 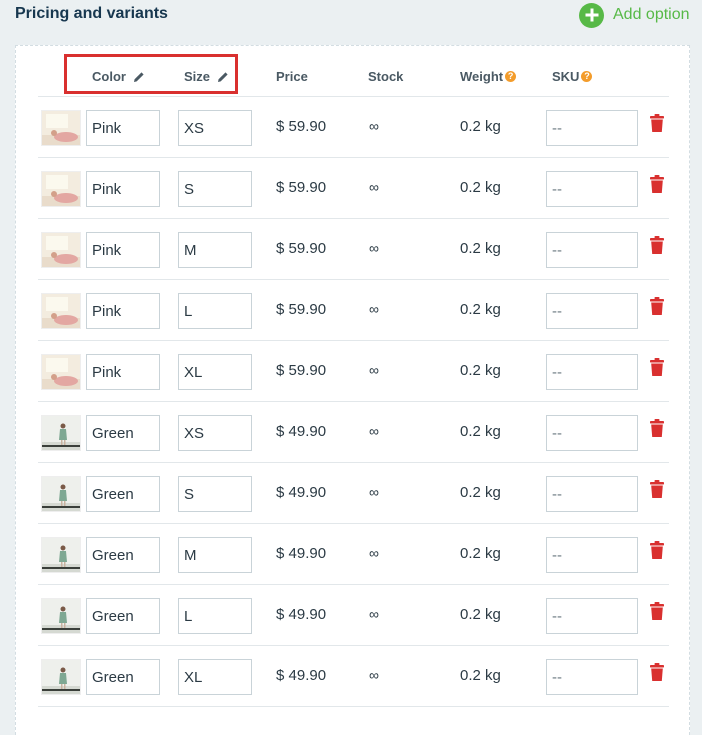 What do you see at coordinates (482, 76) in the screenshot?
I see `column-header-weight-label: Weight` at bounding box center [482, 76].